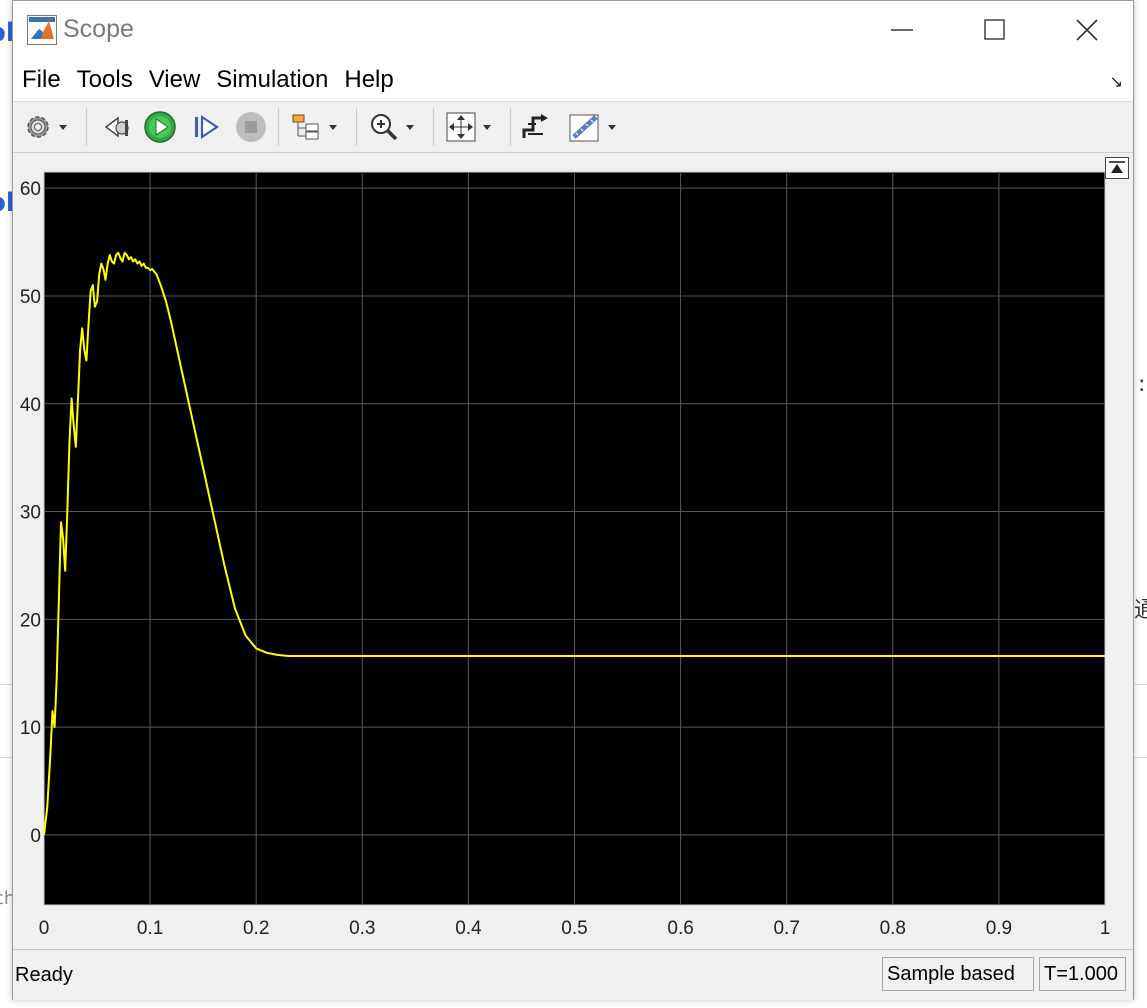  I want to click on autoscale-button, so click(468, 127).